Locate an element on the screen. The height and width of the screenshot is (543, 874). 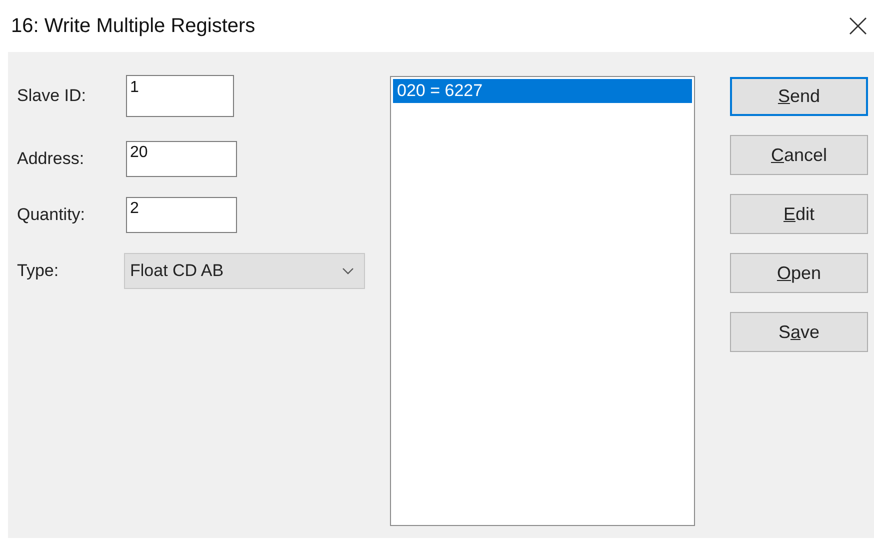
close-icon is located at coordinates (858, 26).